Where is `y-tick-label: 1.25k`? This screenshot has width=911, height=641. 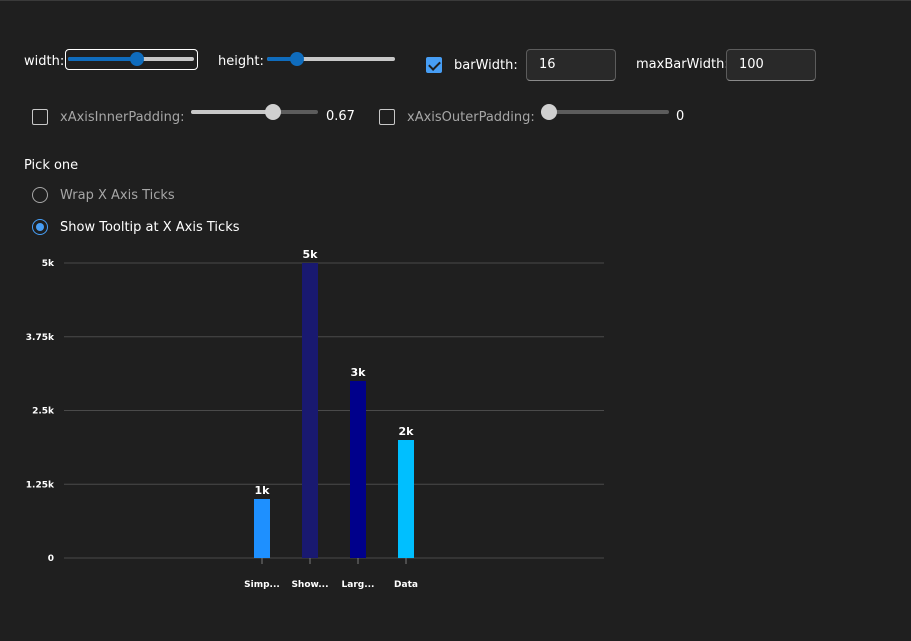 y-tick-label: 1.25k is located at coordinates (40, 485).